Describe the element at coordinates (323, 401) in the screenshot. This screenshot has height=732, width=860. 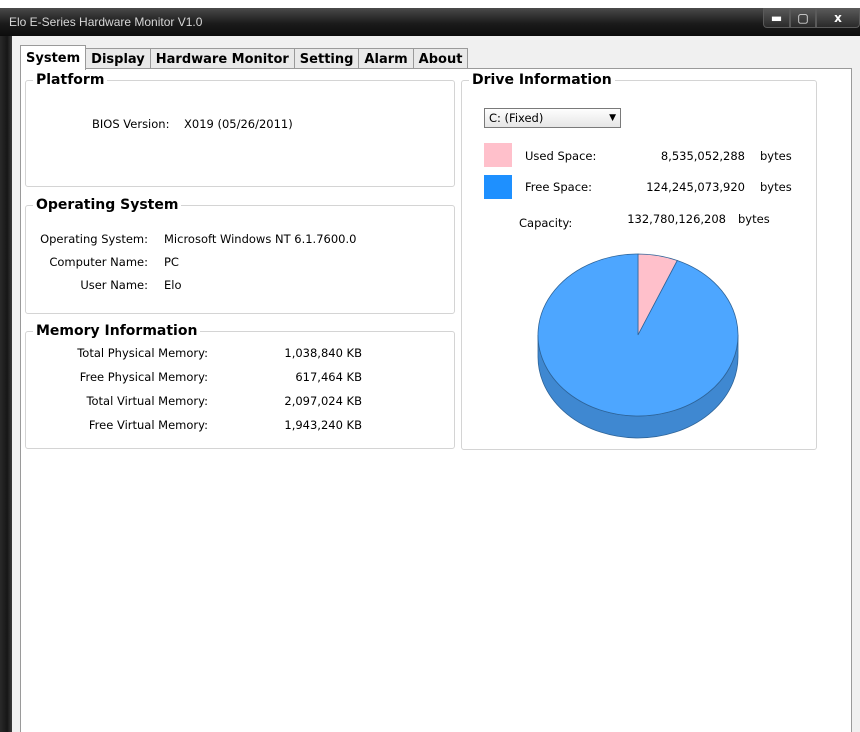
I see `total-virtual-memory-value: 2,097,024 KB` at that location.